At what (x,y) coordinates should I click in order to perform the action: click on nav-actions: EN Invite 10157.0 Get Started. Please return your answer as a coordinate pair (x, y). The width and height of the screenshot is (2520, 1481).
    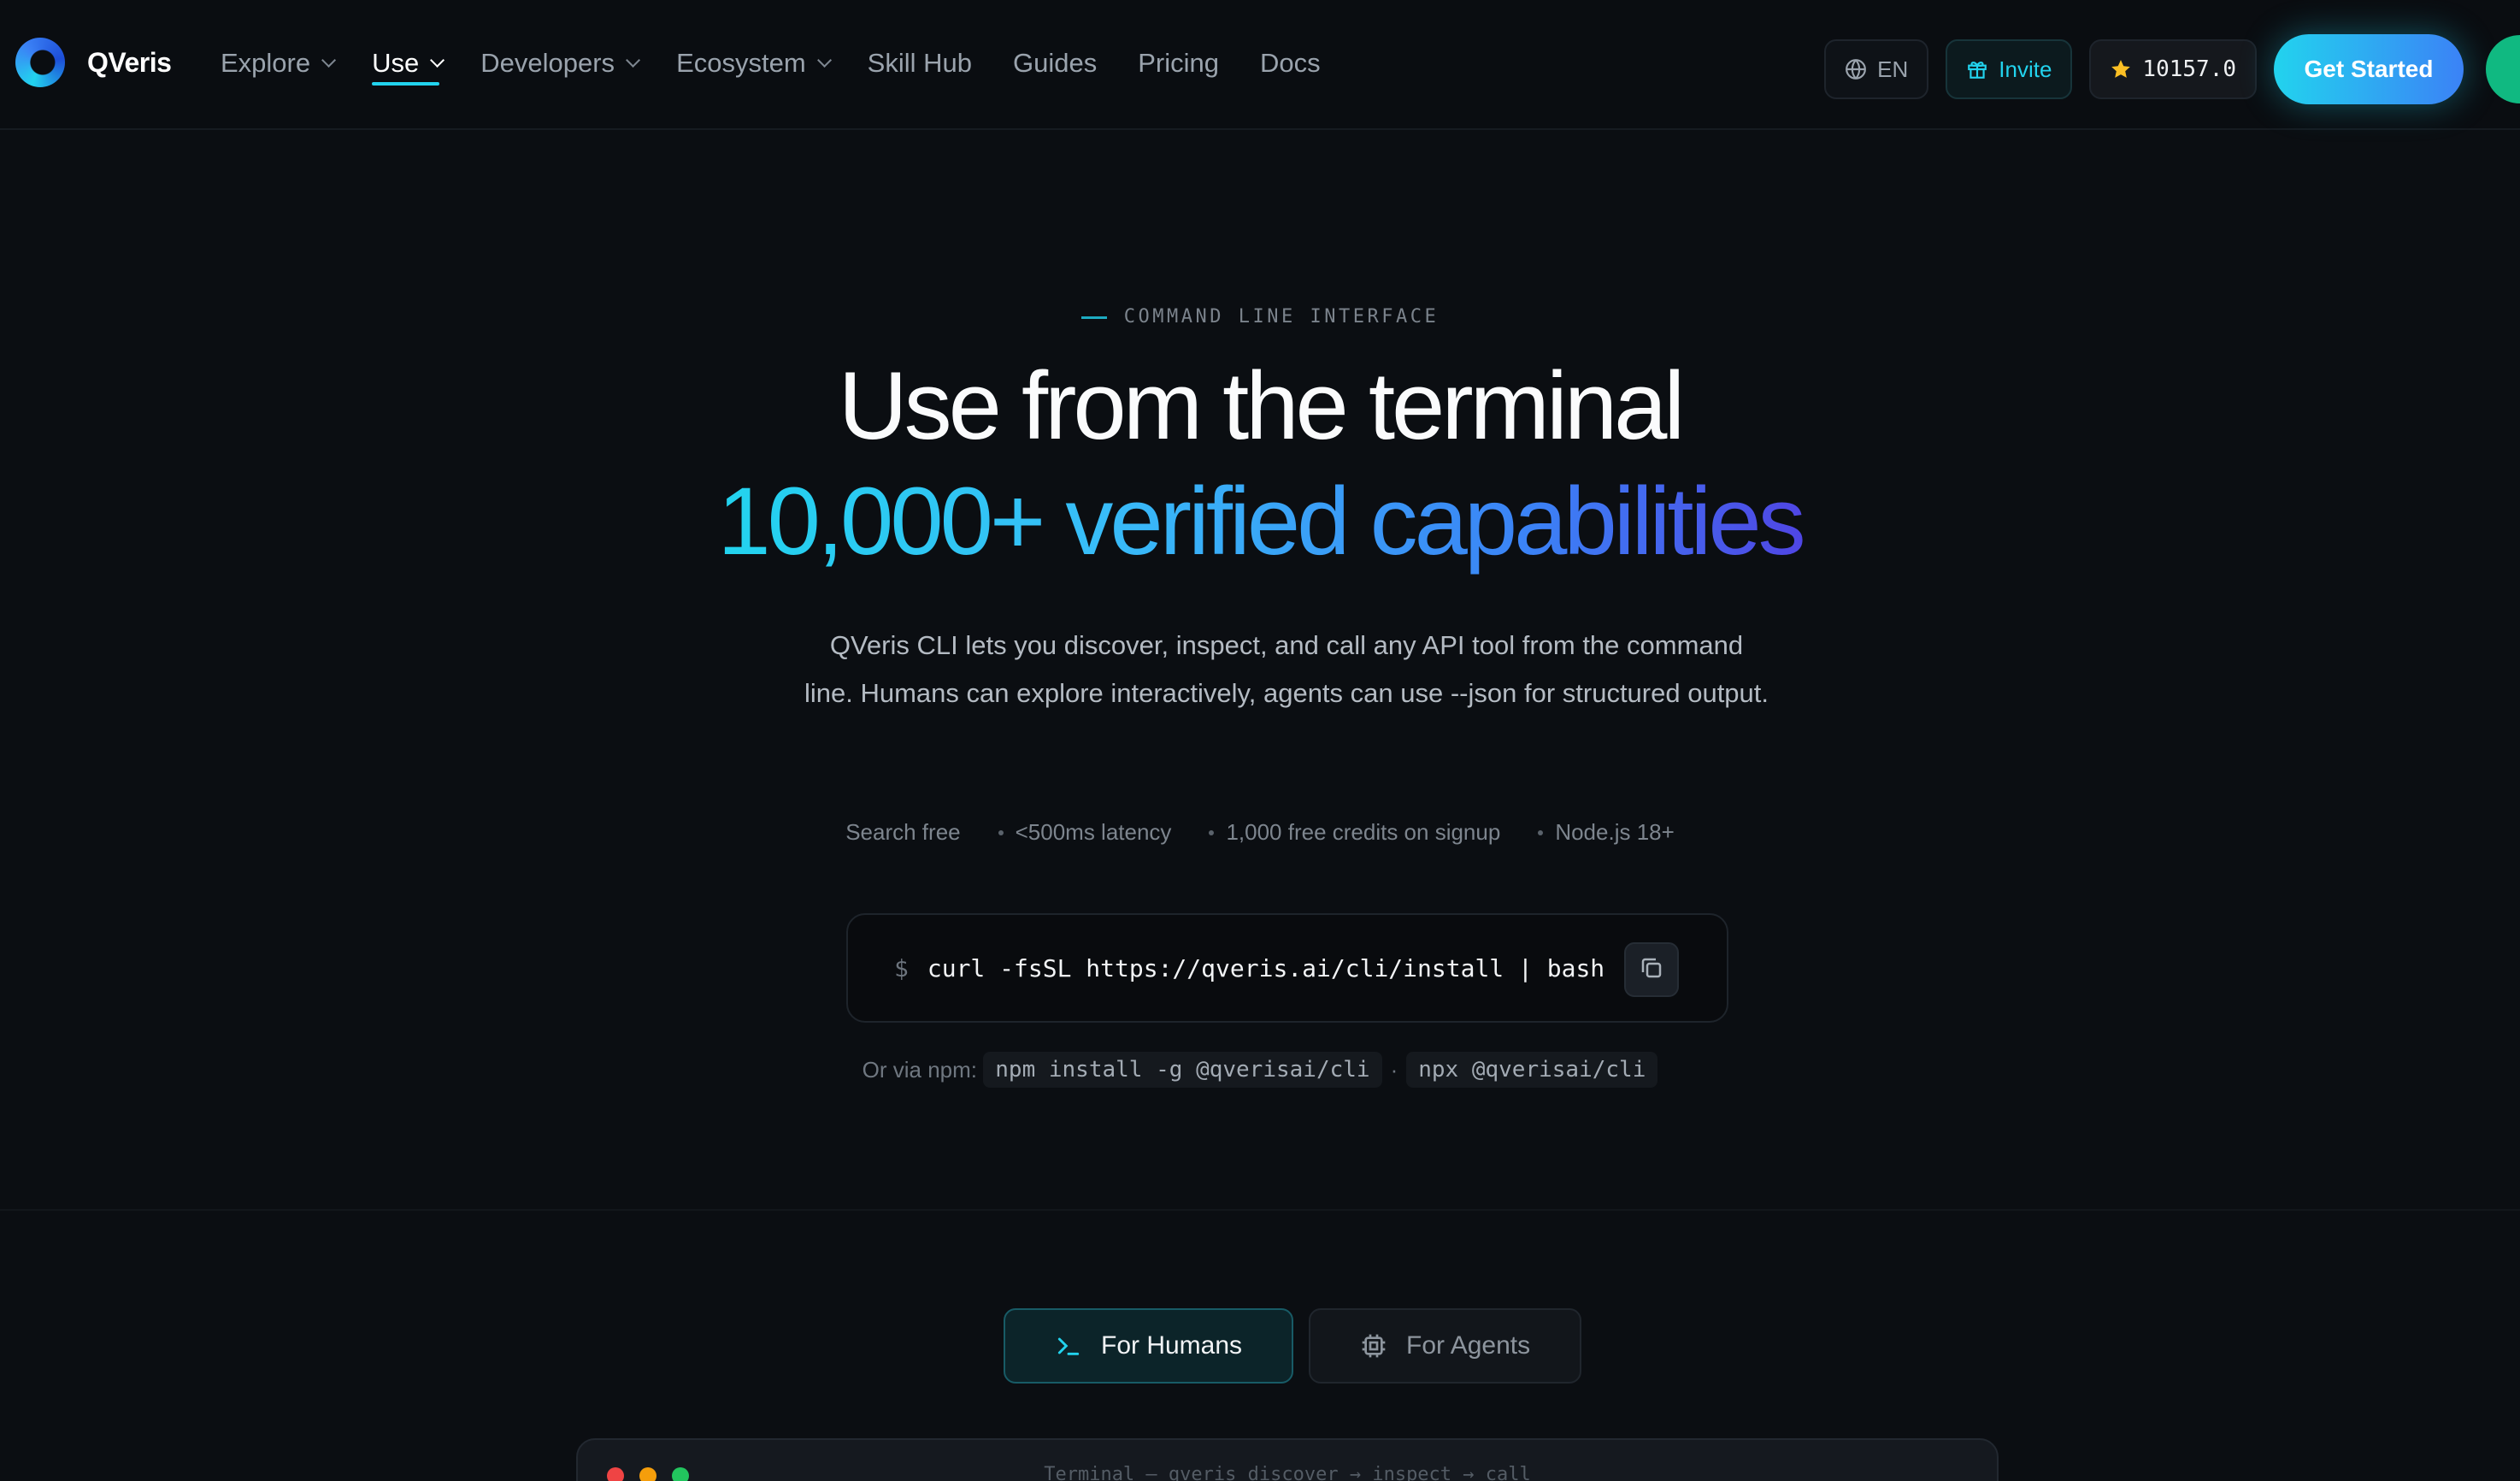
    Looking at the image, I should click on (2172, 69).